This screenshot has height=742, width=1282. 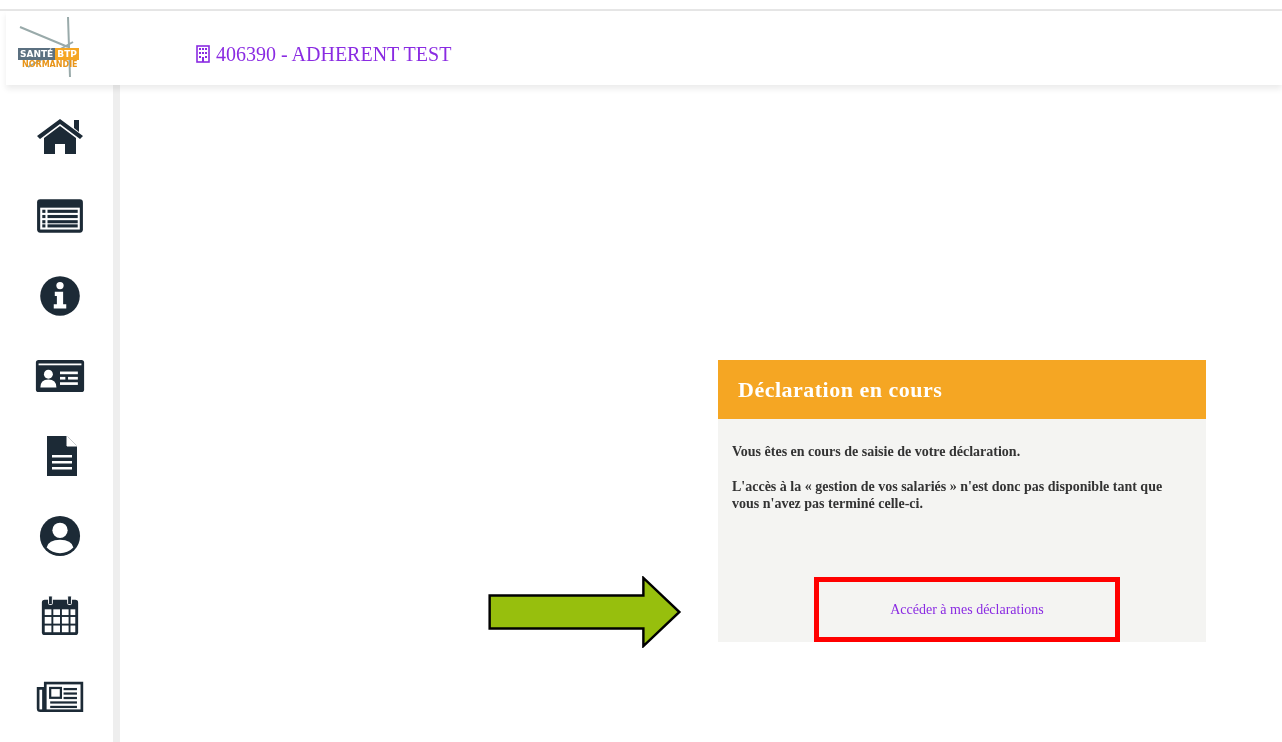 What do you see at coordinates (50, 64) in the screenshot?
I see `logo-subtitle: NORMANDIE` at bounding box center [50, 64].